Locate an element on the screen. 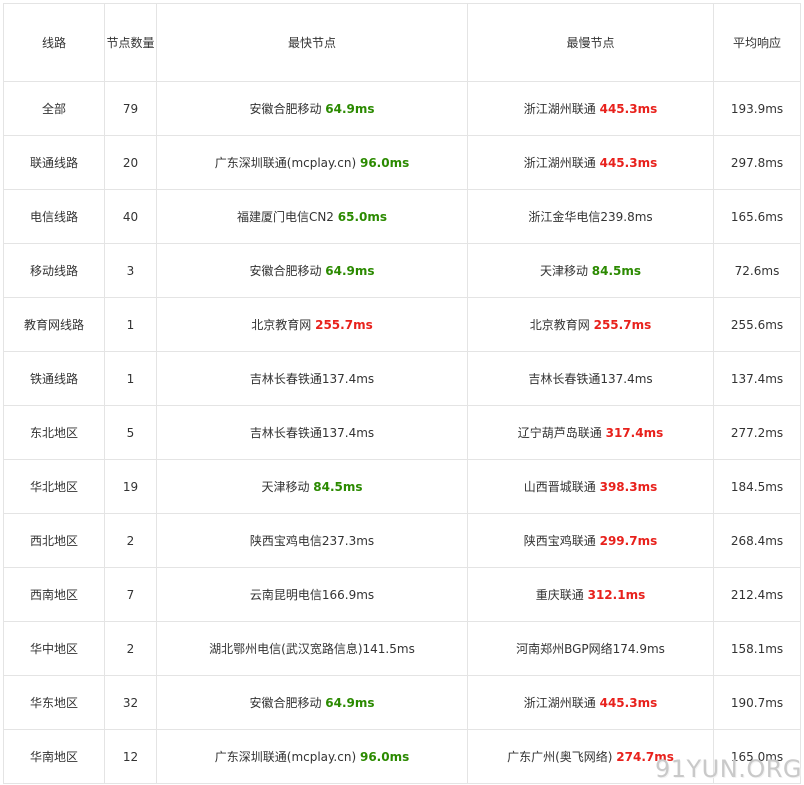 Image resolution: width=804 pixels, height=785 pixels. table-row: 华北地区 19 天津移动 84.5ms 山西晋城联通 398.3ms 184.5ms is located at coordinates (402, 487).